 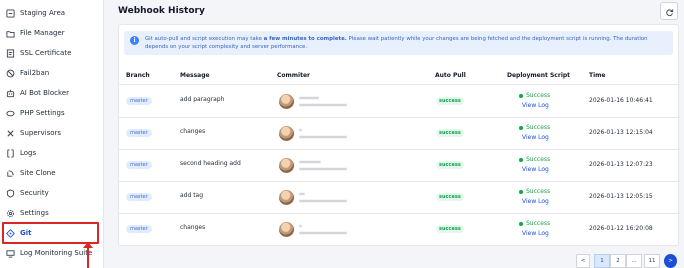 What do you see at coordinates (621, 196) in the screenshot?
I see `time-cell: 2026-01-13 12:05:15` at bounding box center [621, 196].